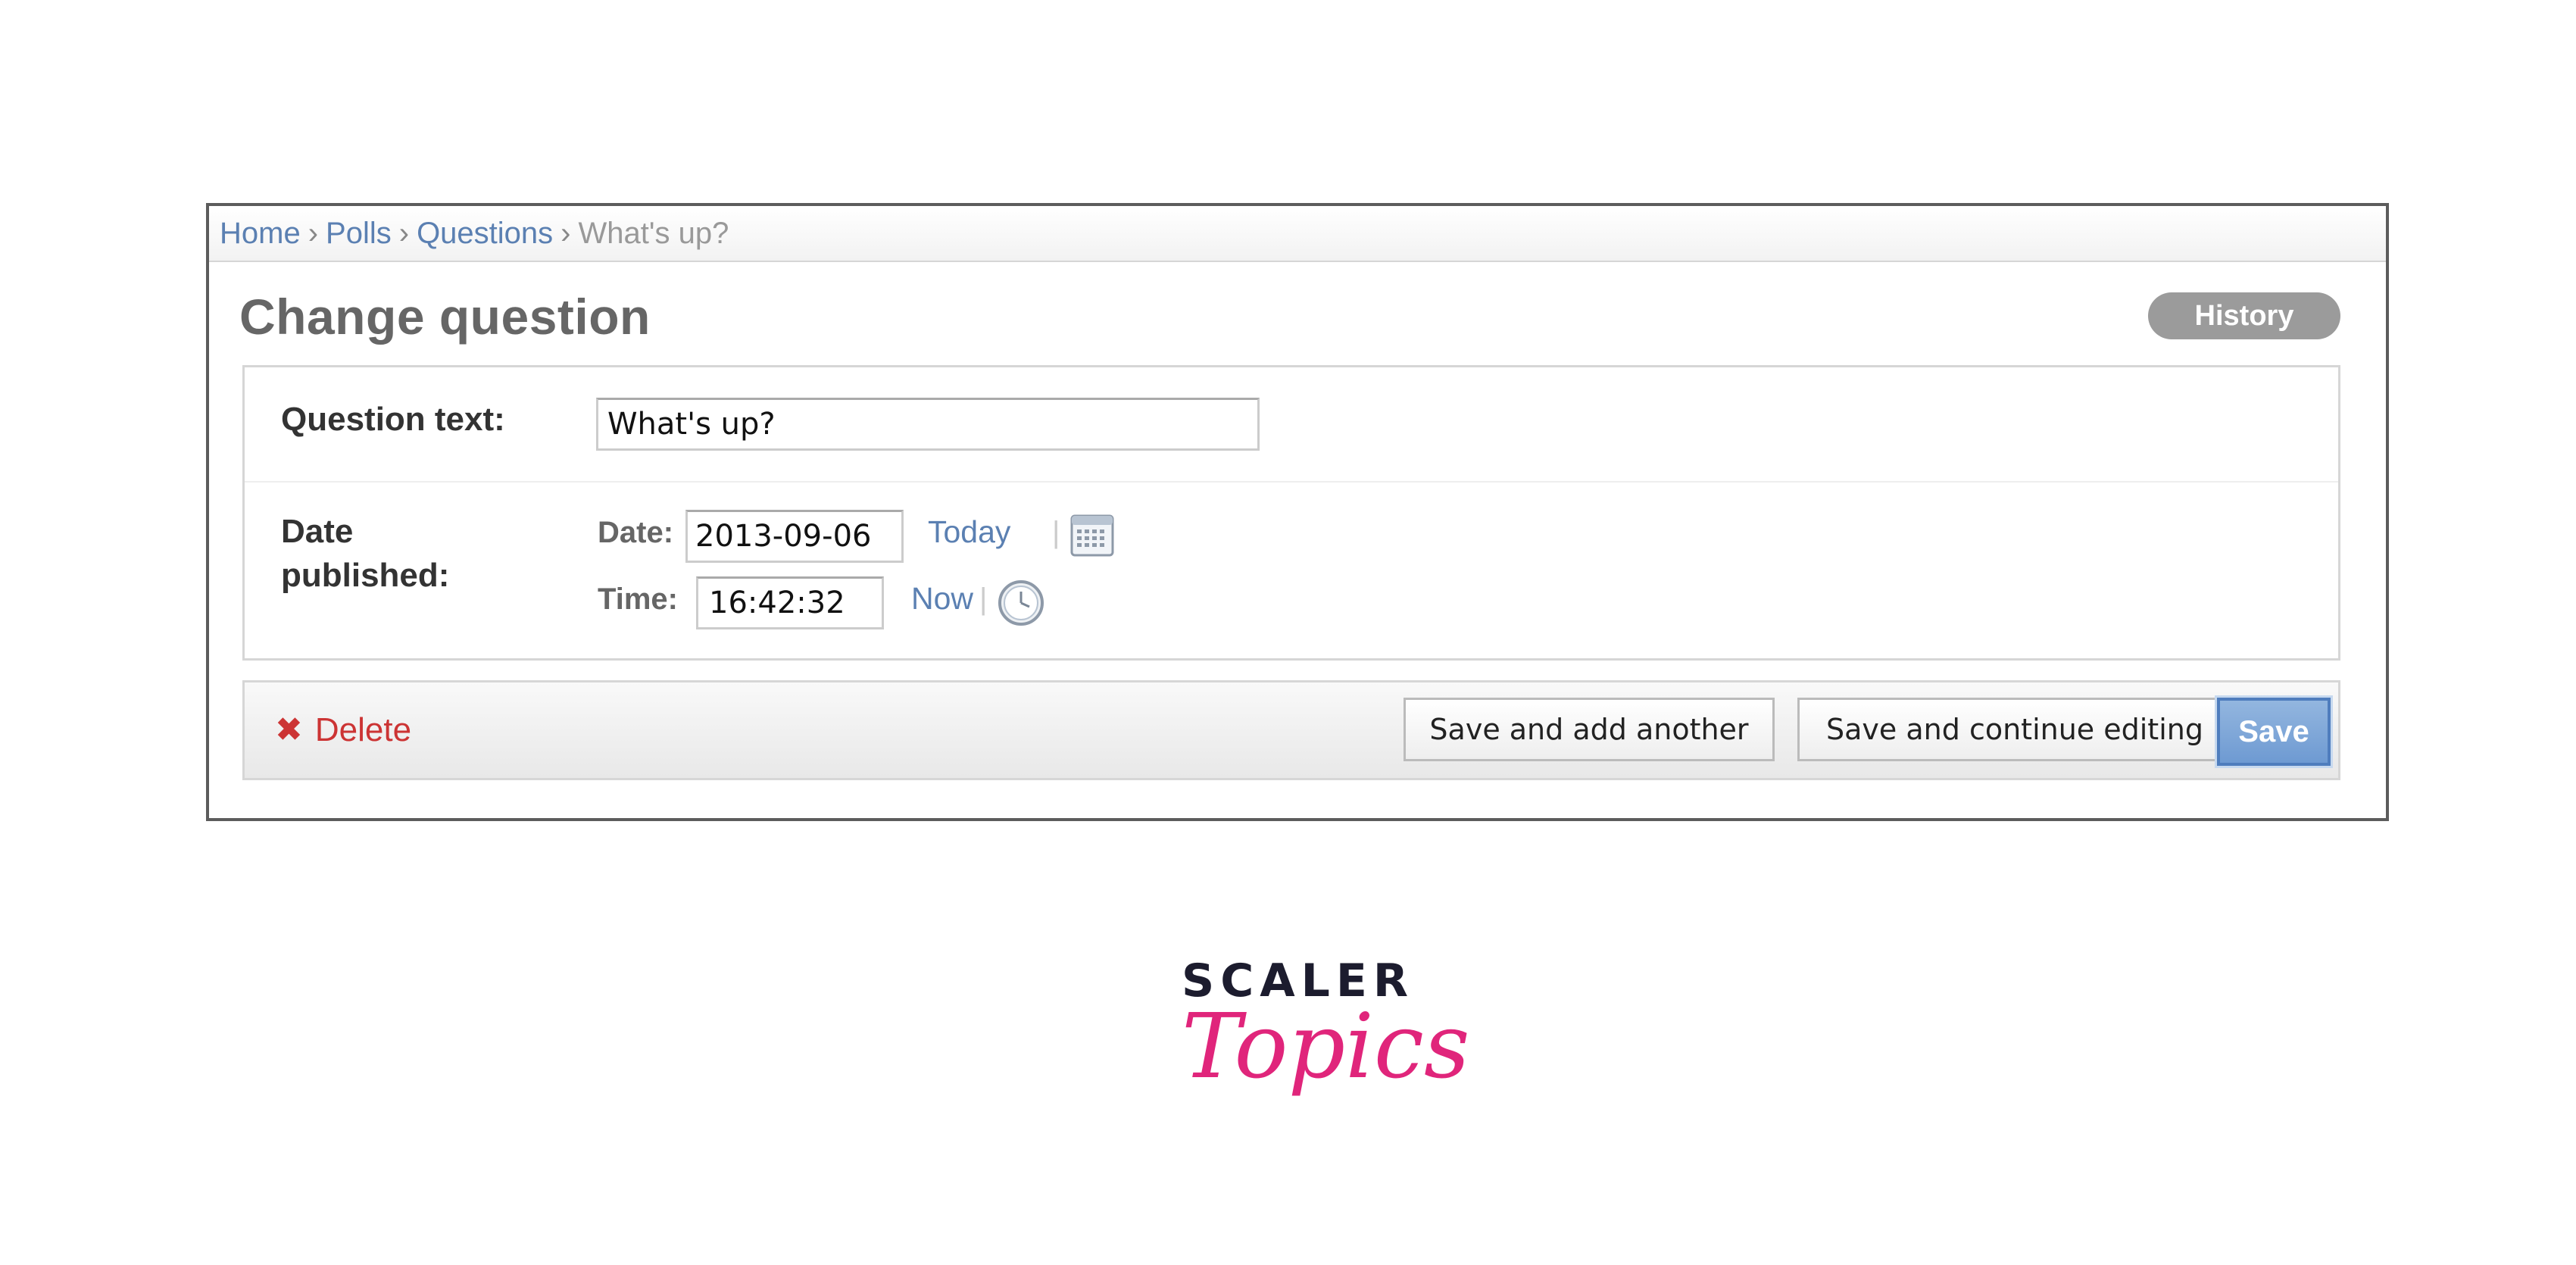 This screenshot has height=1265, width=2576. What do you see at coordinates (654, 234) in the screenshot?
I see `breadcrumb-current: What's up?` at bounding box center [654, 234].